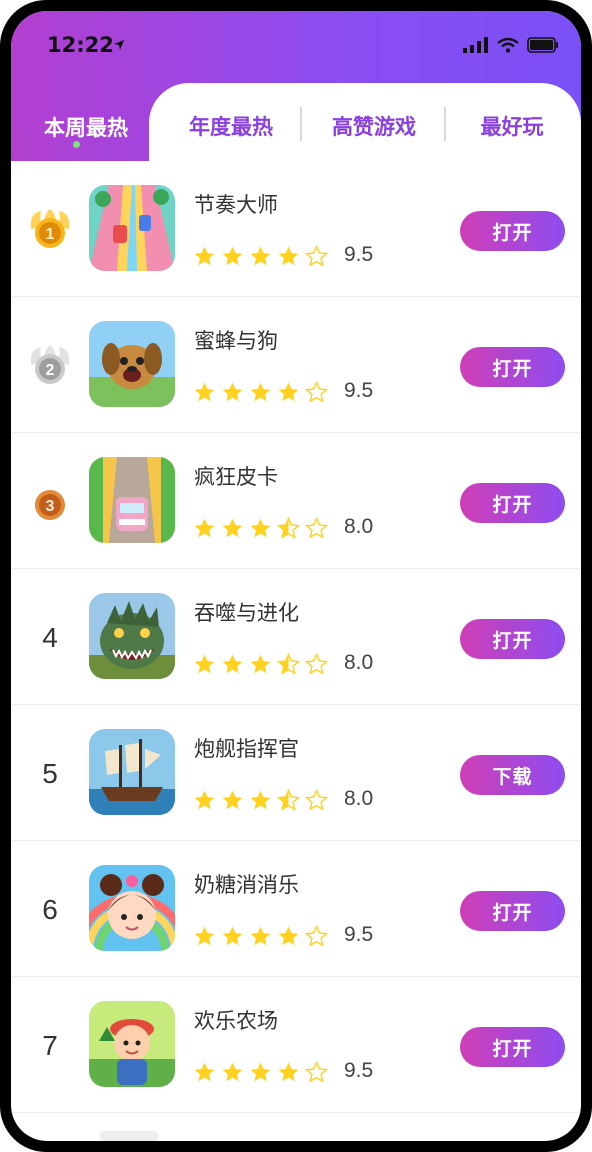 The width and height of the screenshot is (592, 1152). I want to click on button-label: 下载, so click(512, 776).